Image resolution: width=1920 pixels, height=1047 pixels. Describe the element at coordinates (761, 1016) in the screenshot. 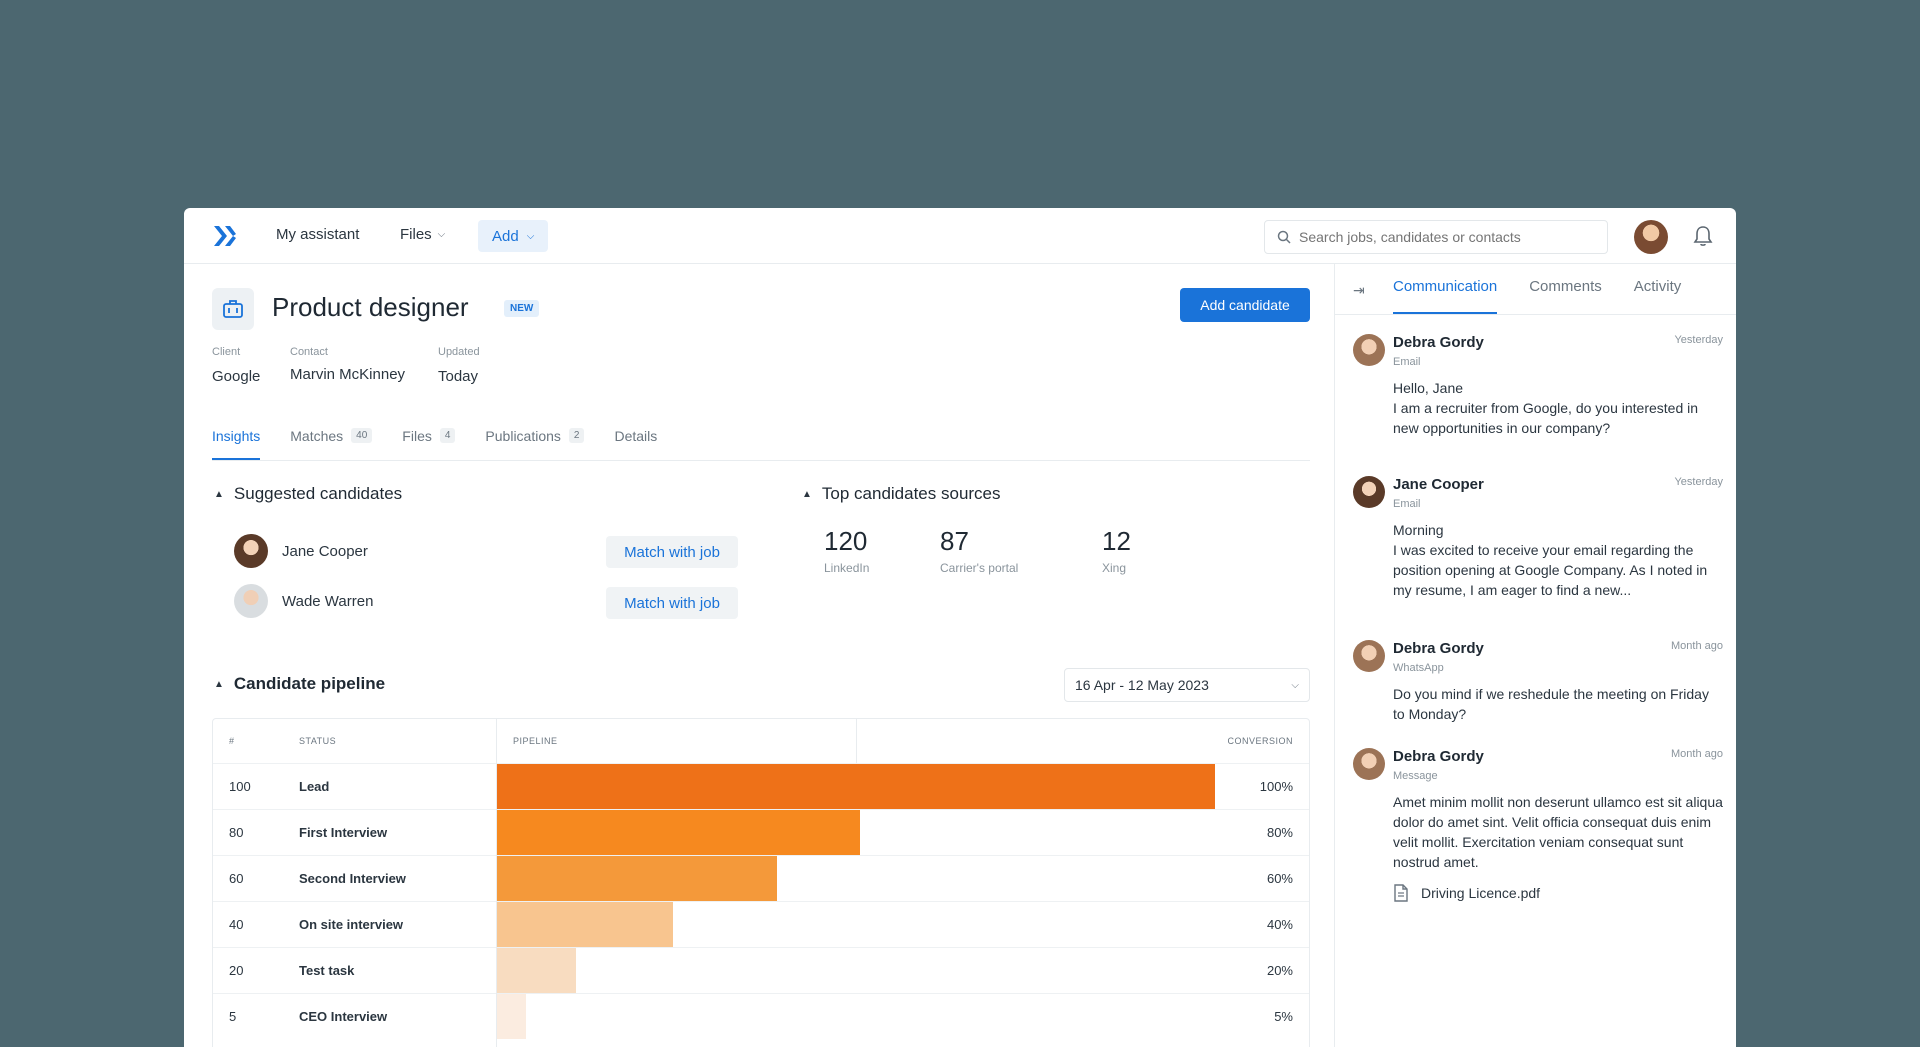

I see `pipeline-row: 5 CEO Interview 5%` at that location.